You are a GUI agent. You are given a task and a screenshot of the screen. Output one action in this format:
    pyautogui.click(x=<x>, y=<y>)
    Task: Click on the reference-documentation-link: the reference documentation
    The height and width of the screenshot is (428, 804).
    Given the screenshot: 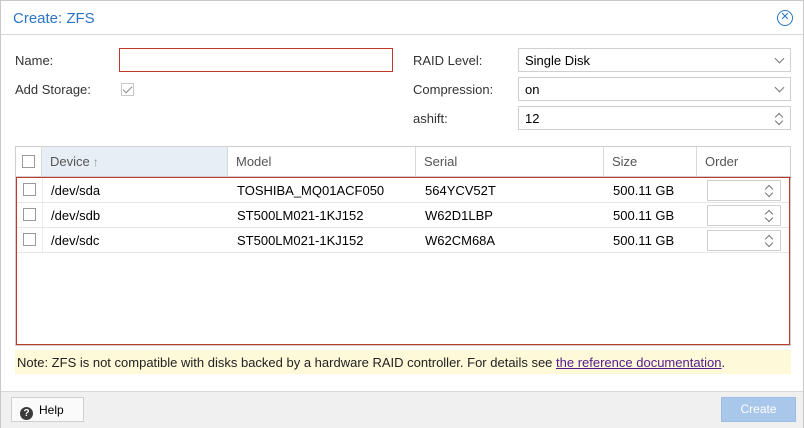 What is the action you would take?
    pyautogui.click(x=639, y=362)
    